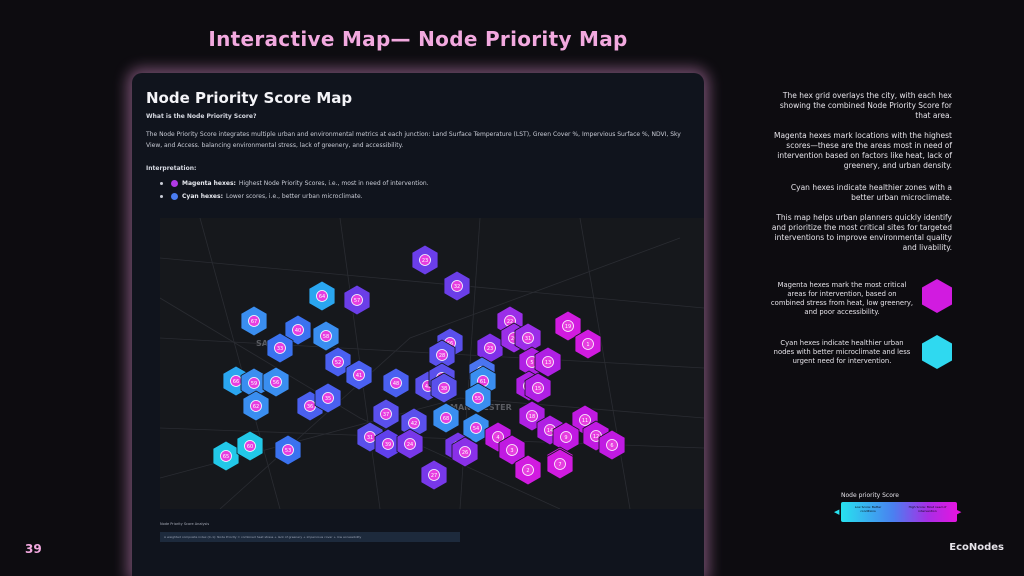 This screenshot has height=576, width=1024. I want to click on hex-cell: 32, so click(457, 286).